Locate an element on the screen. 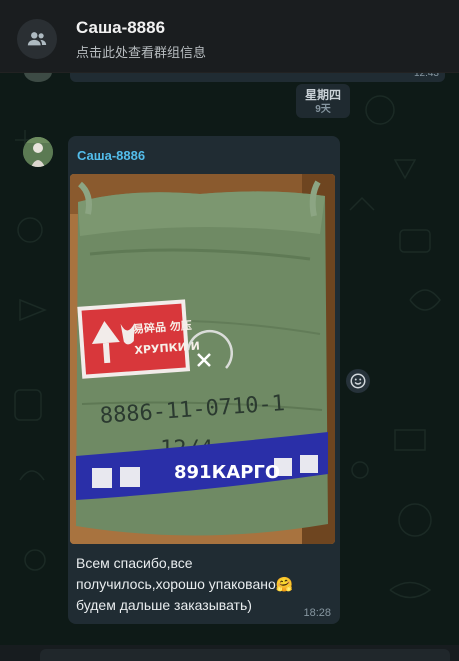  day-divider: 星期四 9天 is located at coordinates (323, 101).